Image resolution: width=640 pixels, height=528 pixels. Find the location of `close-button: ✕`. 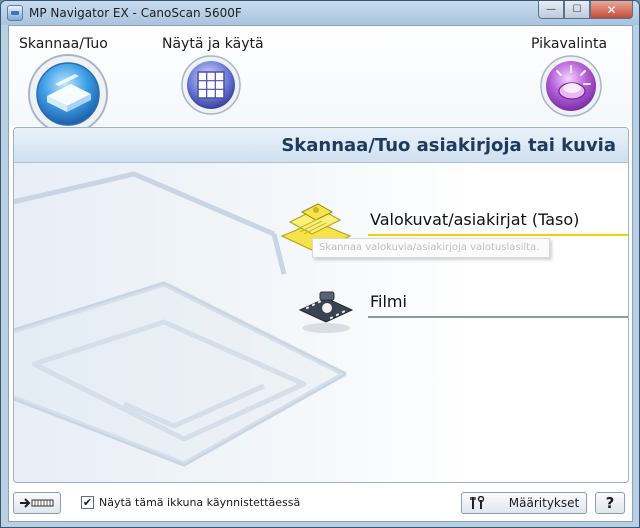

close-button: ✕ is located at coordinates (611, 10).